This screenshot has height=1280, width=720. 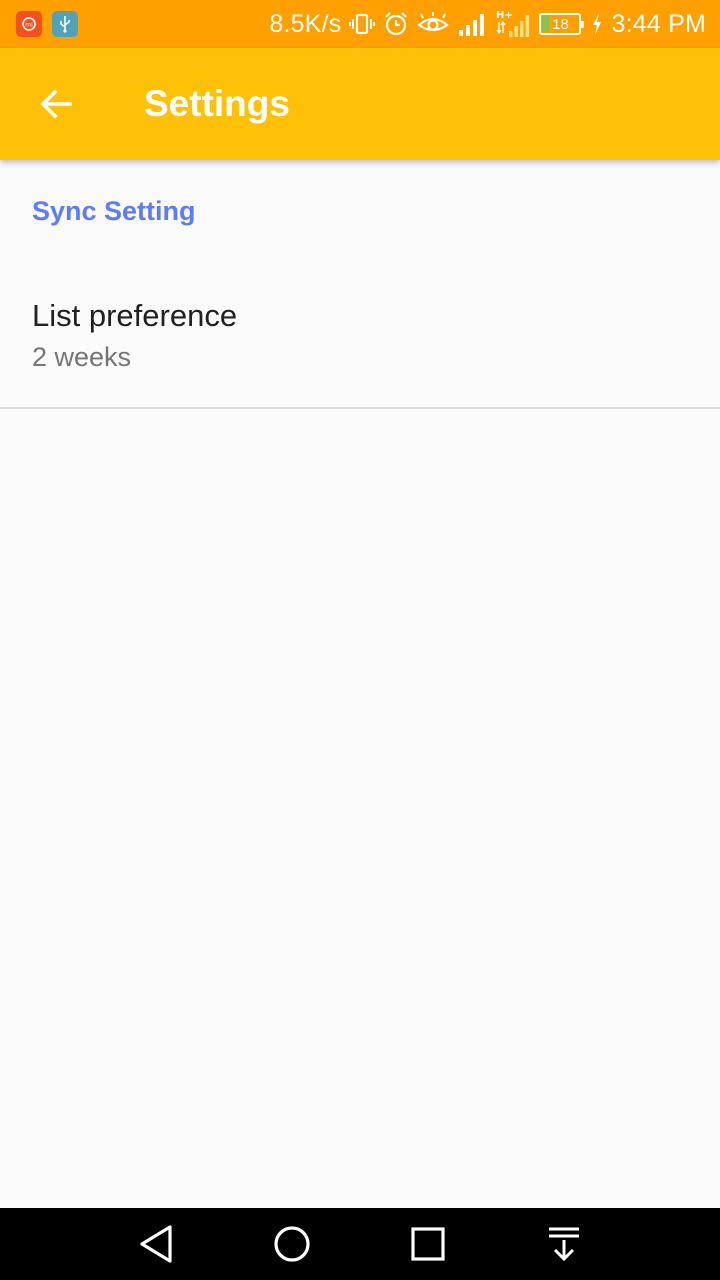 I want to click on nav-back-button, so click(x=156, y=1244).